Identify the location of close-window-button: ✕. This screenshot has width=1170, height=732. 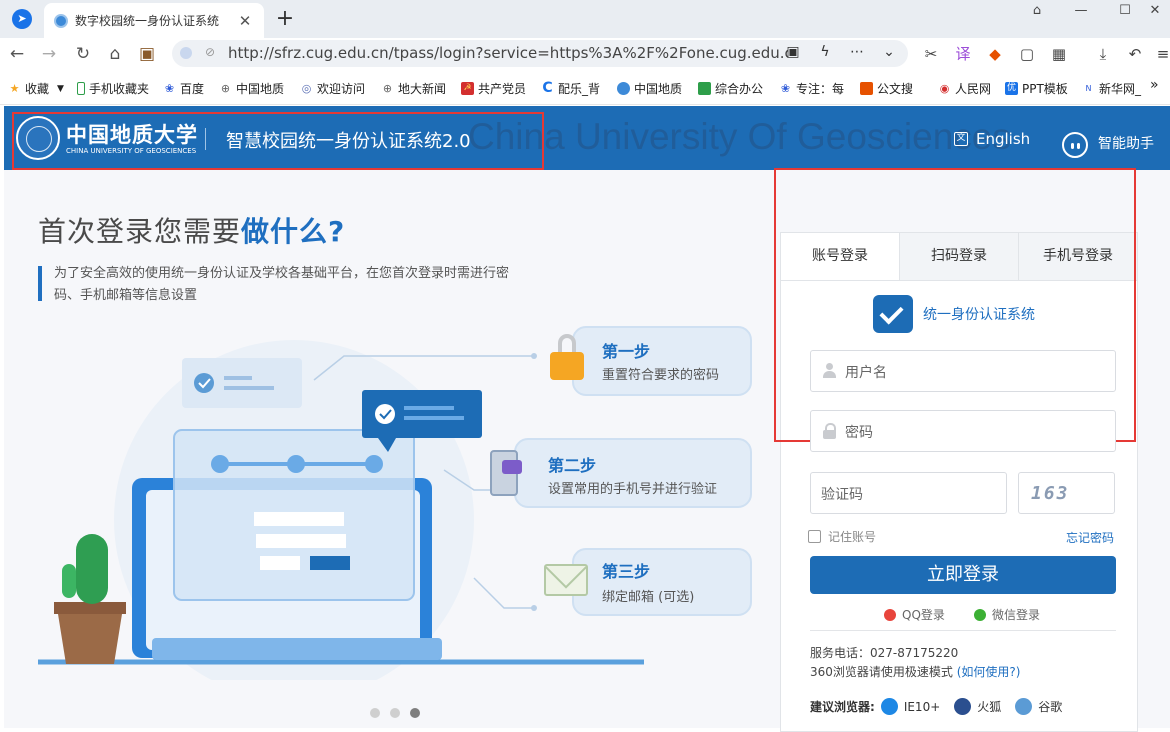
(1155, 12).